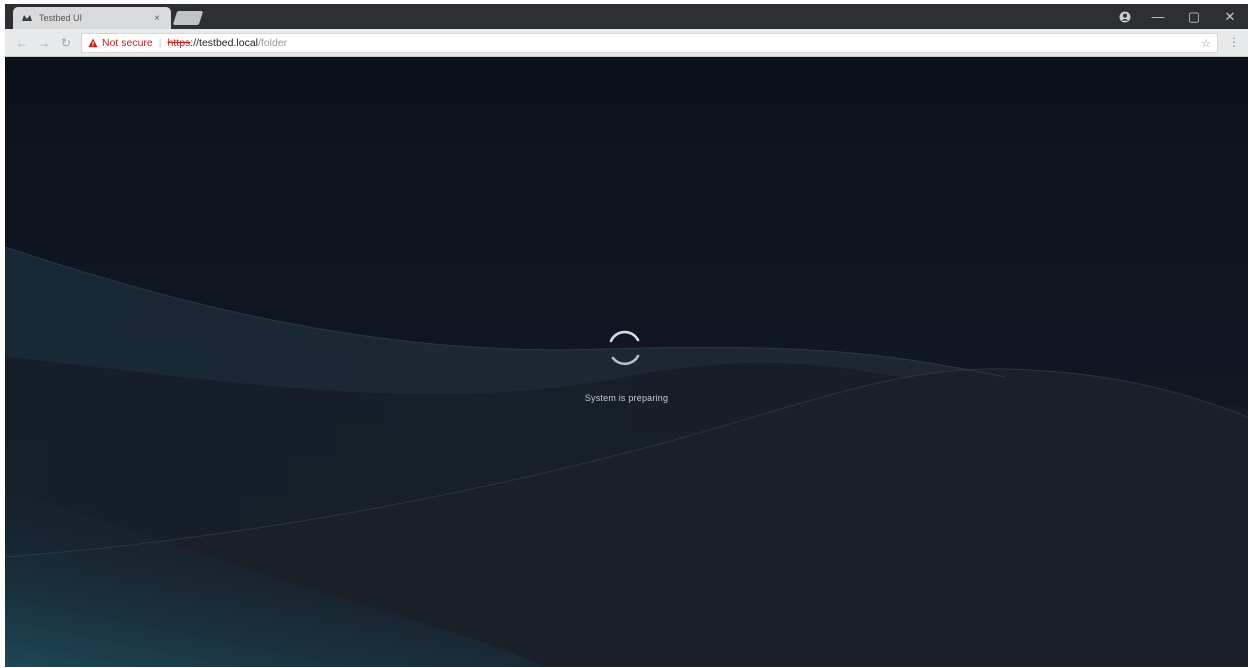 The image size is (1253, 668). I want to click on new-tab-button, so click(188, 18).